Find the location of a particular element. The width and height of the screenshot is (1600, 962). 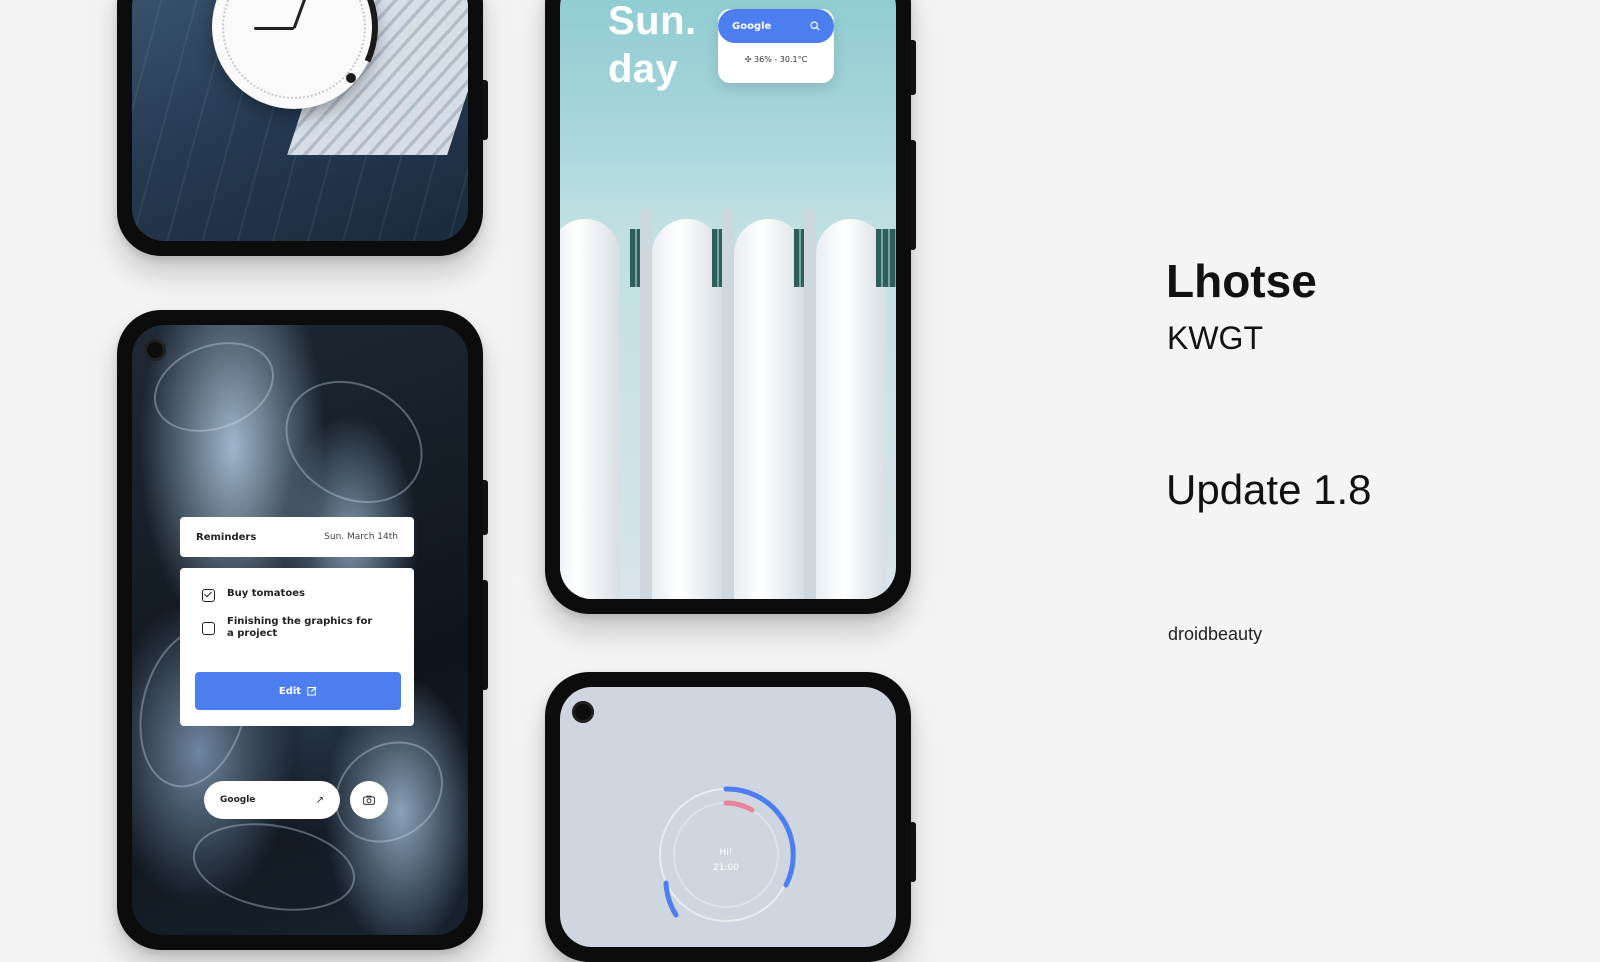

reminder-label: Finishing the graphics for a project is located at coordinates (300, 627).